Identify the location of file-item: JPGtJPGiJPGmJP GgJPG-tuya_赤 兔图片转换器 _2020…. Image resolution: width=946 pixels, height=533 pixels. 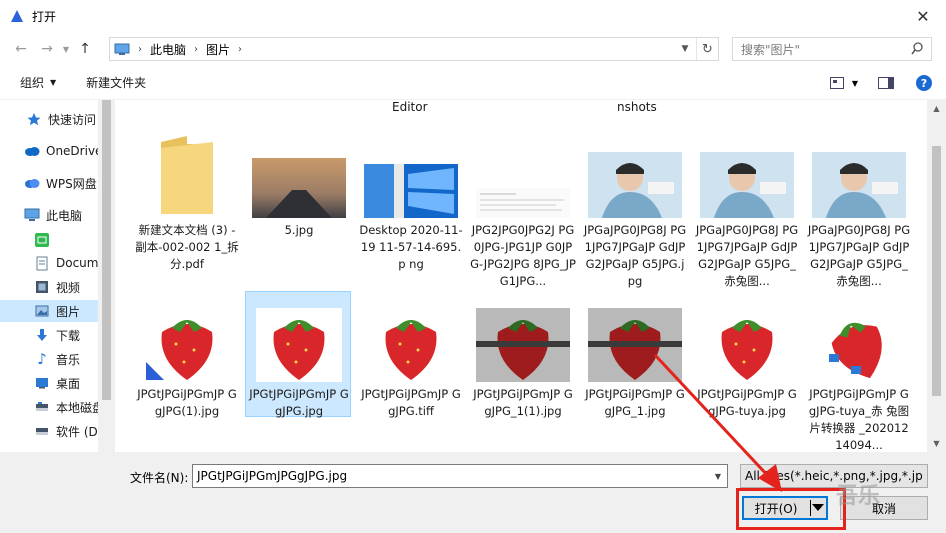
(859, 372).